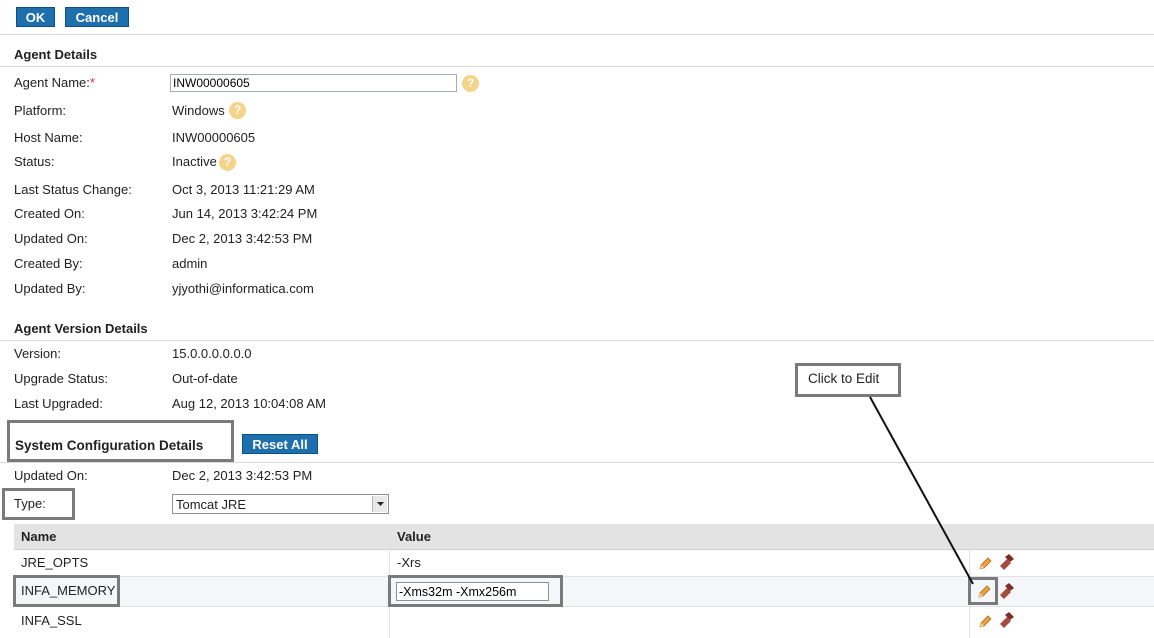  Describe the element at coordinates (56, 54) in the screenshot. I see `agent-details-title: Agent Details` at that location.